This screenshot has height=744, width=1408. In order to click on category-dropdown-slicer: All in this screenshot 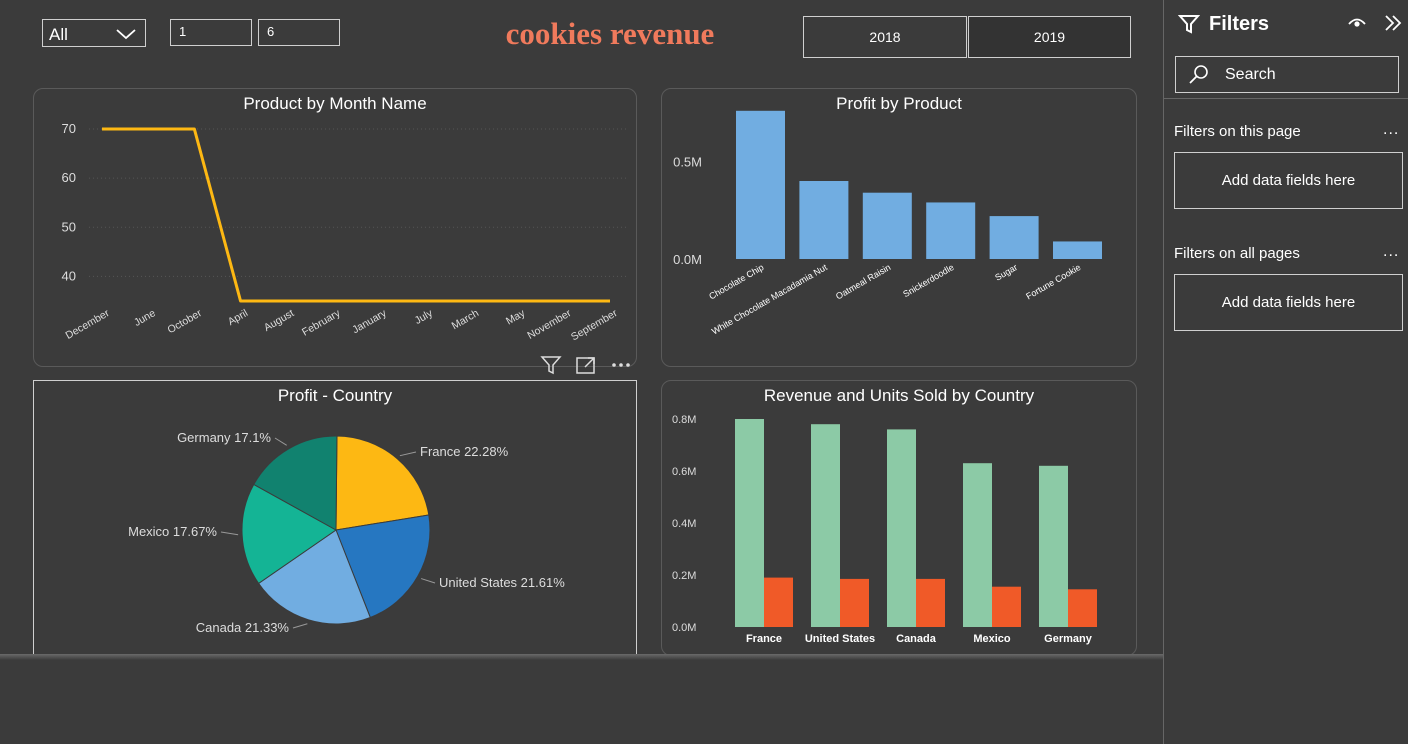, I will do `click(94, 33)`.